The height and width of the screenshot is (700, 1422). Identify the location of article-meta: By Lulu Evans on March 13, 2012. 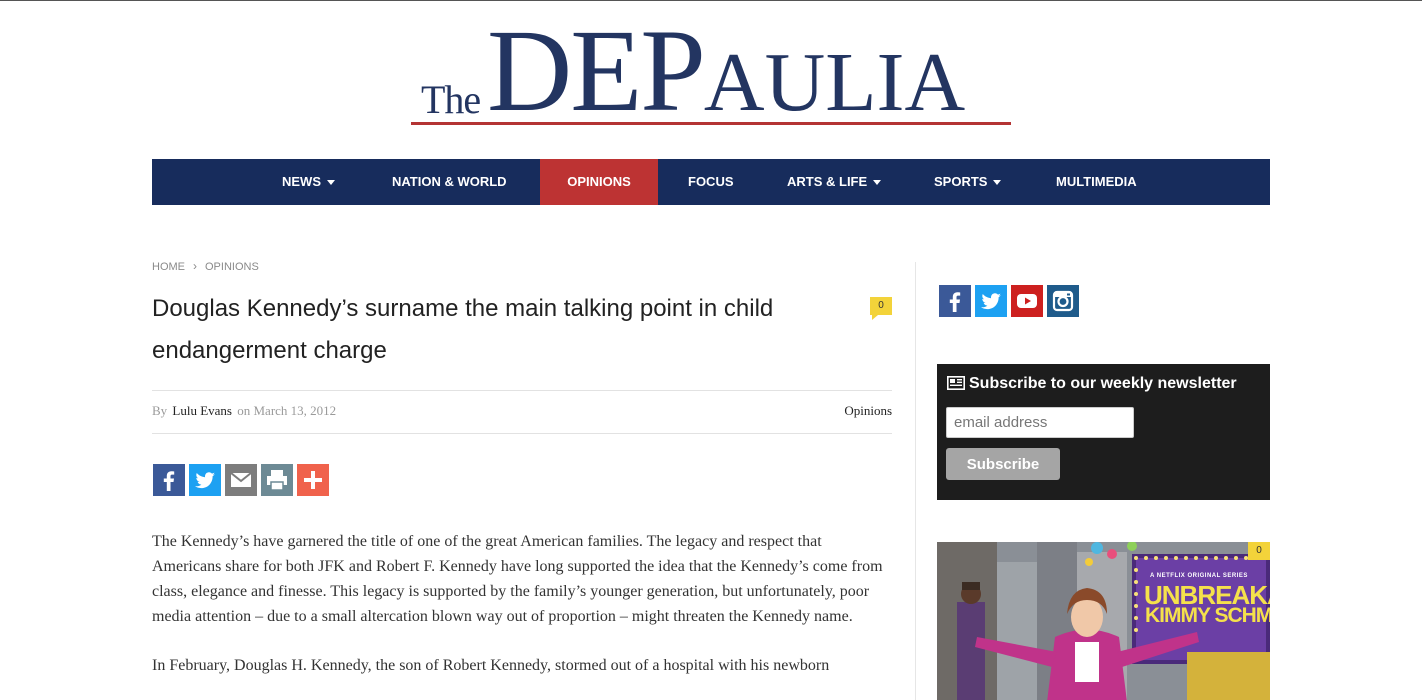
(244, 411).